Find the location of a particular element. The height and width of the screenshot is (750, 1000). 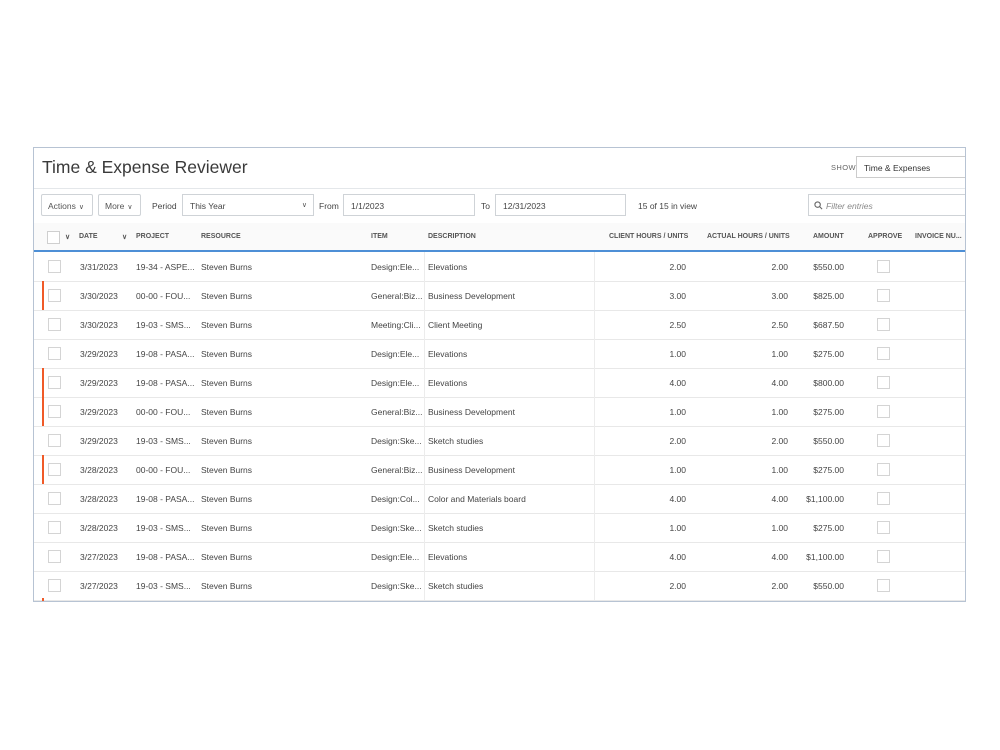

sort-chevron-icon: ∨ is located at coordinates (124, 237).